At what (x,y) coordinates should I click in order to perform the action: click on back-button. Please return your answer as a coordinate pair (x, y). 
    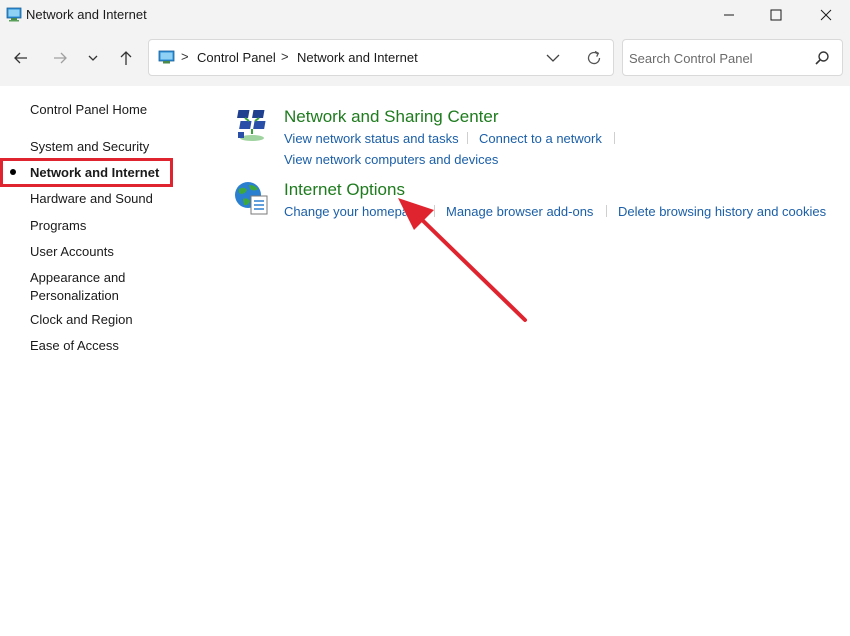
    Looking at the image, I should click on (21, 58).